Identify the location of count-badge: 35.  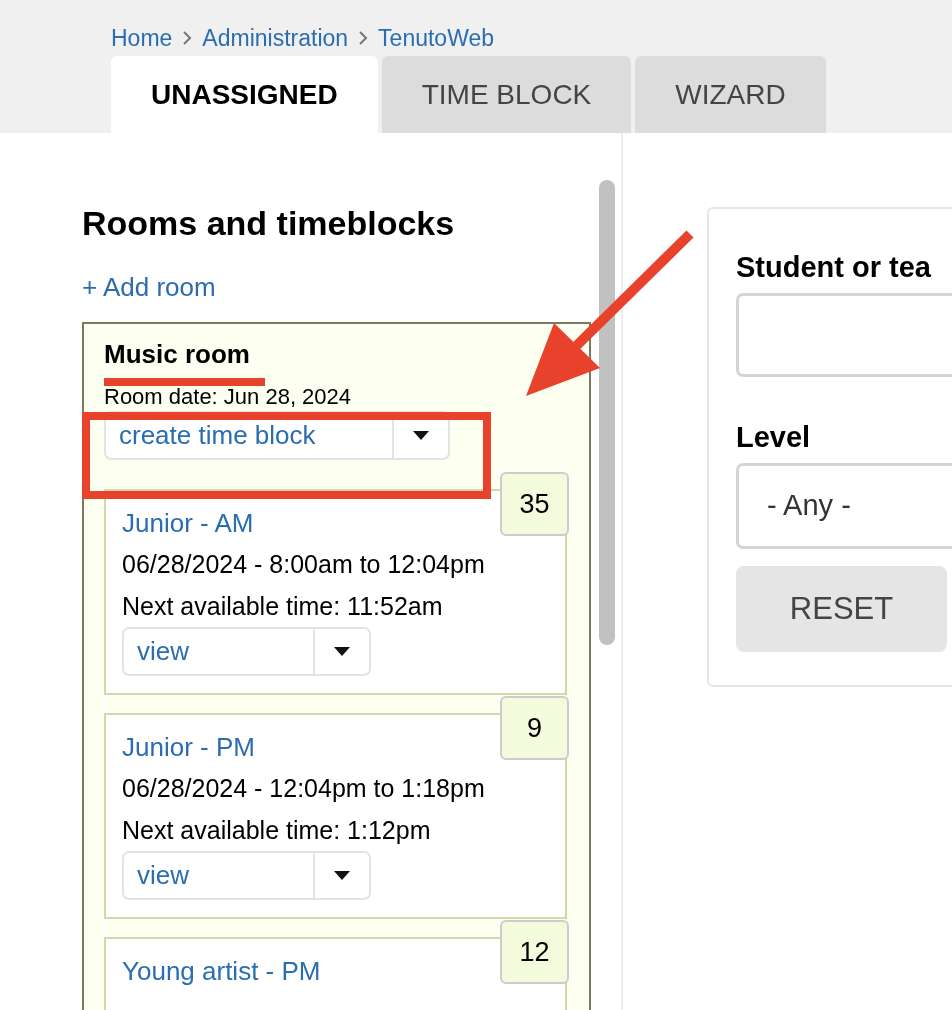
(534, 504).